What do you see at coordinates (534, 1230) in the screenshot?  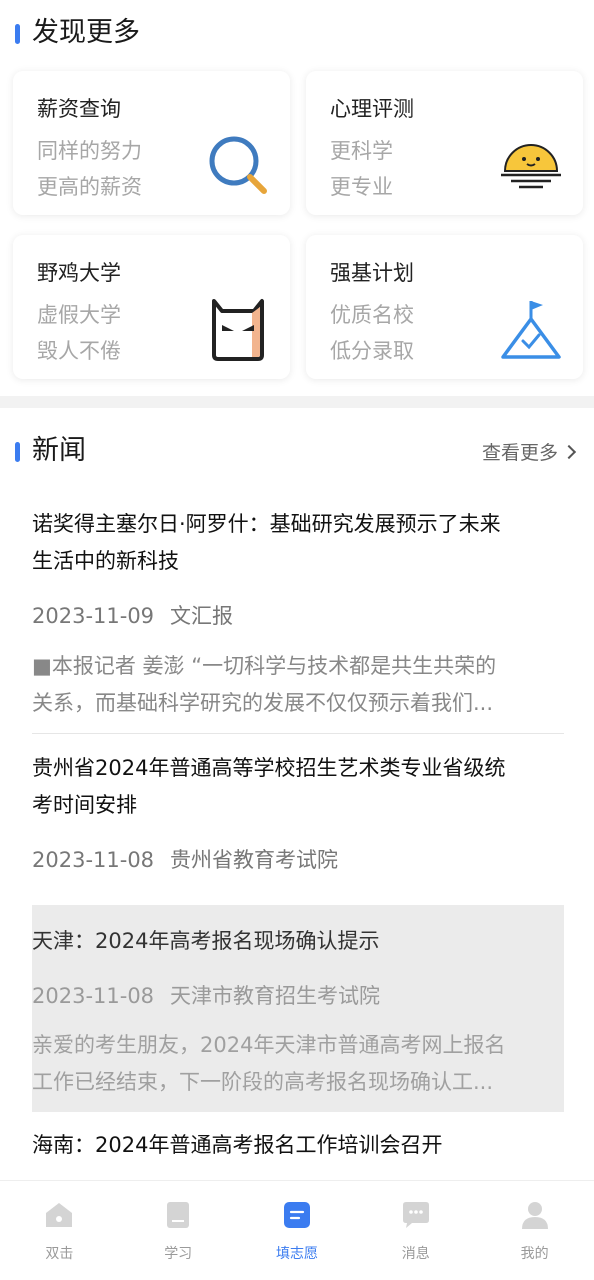 I see `tab-profile: 我的` at bounding box center [534, 1230].